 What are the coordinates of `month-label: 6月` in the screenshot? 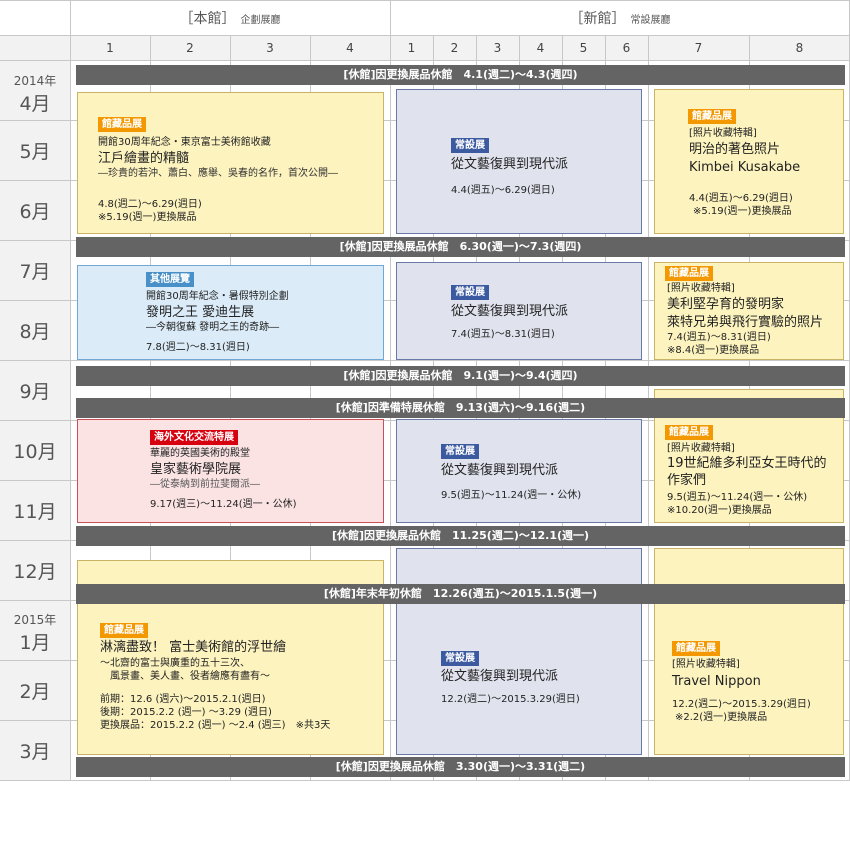 It's located at (35, 212).